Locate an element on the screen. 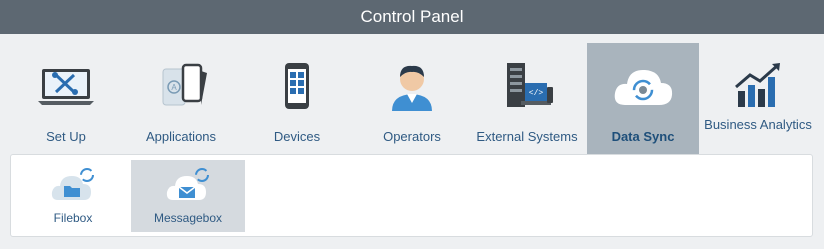  category-label: Applications is located at coordinates (181, 136).